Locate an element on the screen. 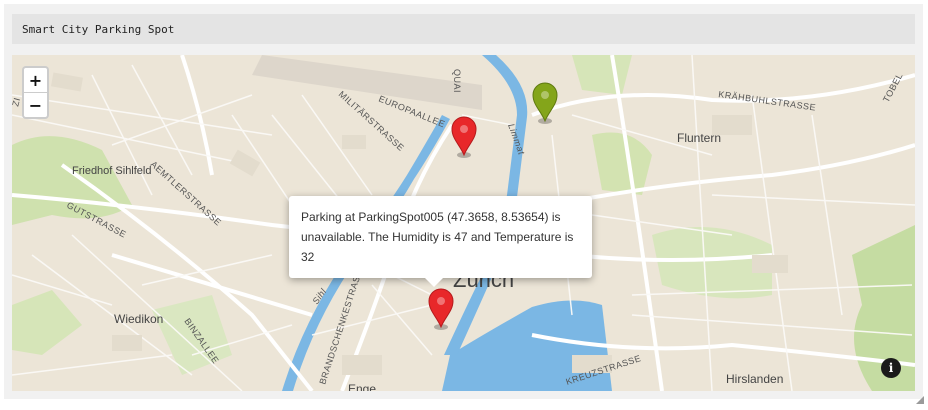 The width and height of the screenshot is (928, 410). popup-tip is located at coordinates (434, 282).